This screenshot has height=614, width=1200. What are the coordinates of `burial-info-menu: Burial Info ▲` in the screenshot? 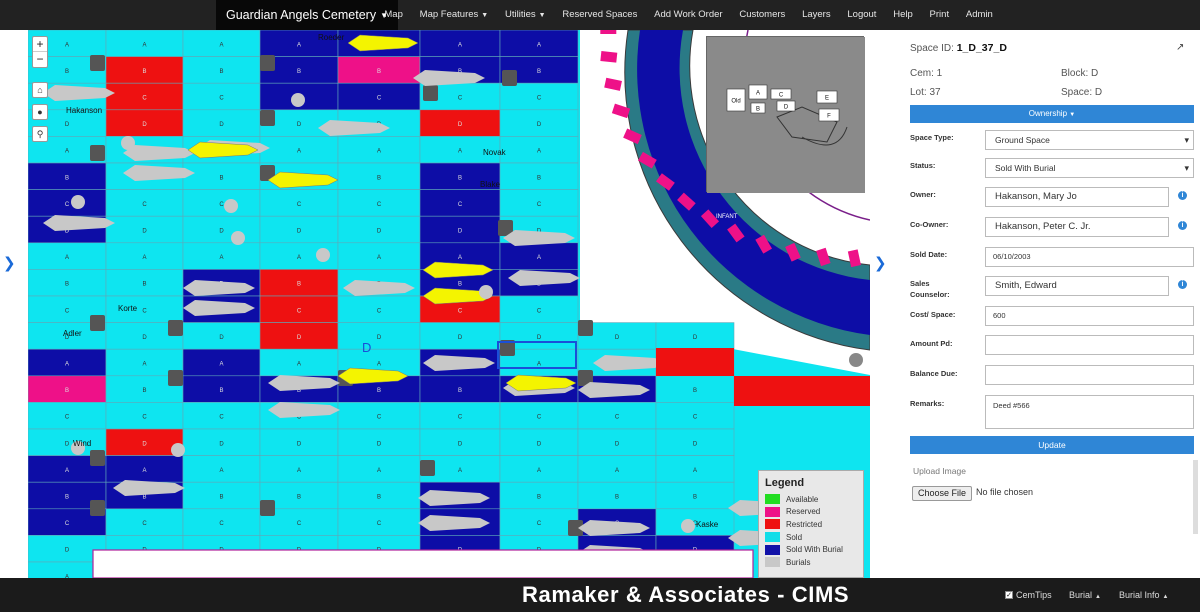 It's located at (1143, 595).